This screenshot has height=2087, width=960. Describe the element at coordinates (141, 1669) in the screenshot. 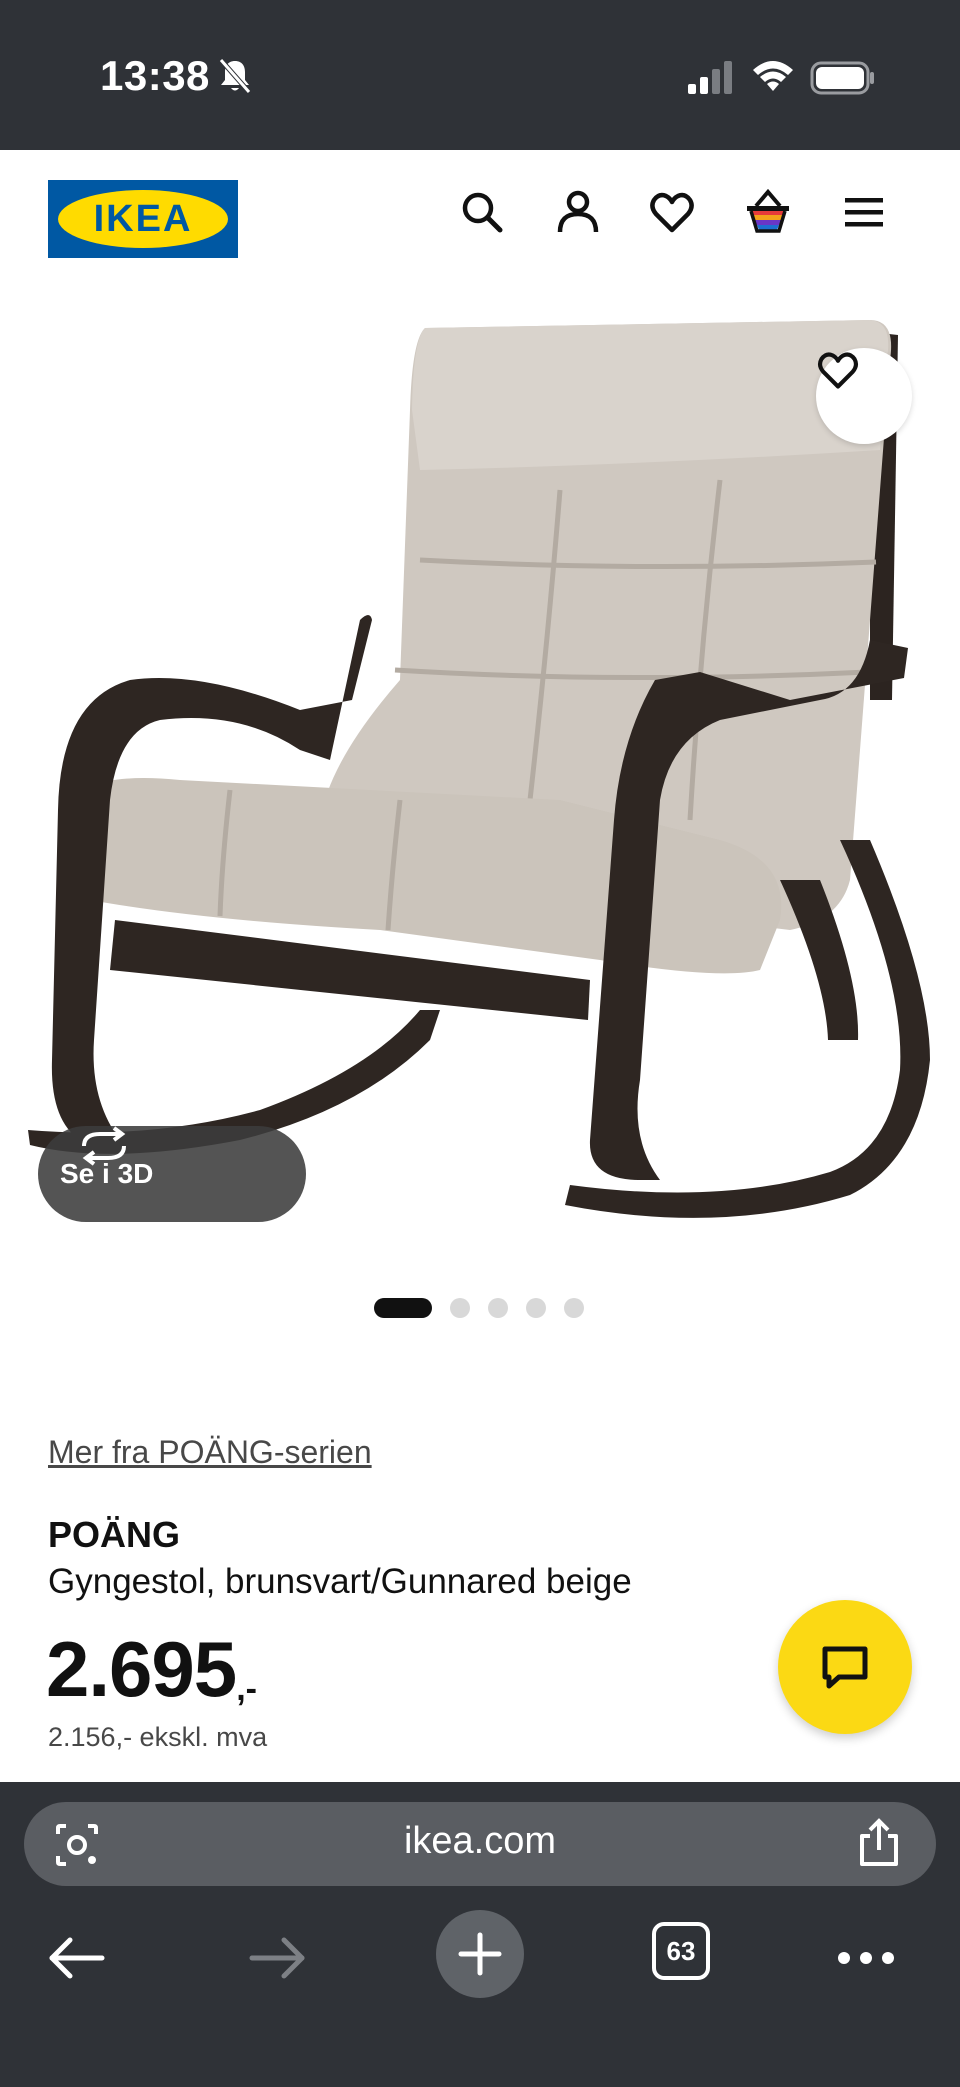

I see `price-integer: 2.695` at that location.